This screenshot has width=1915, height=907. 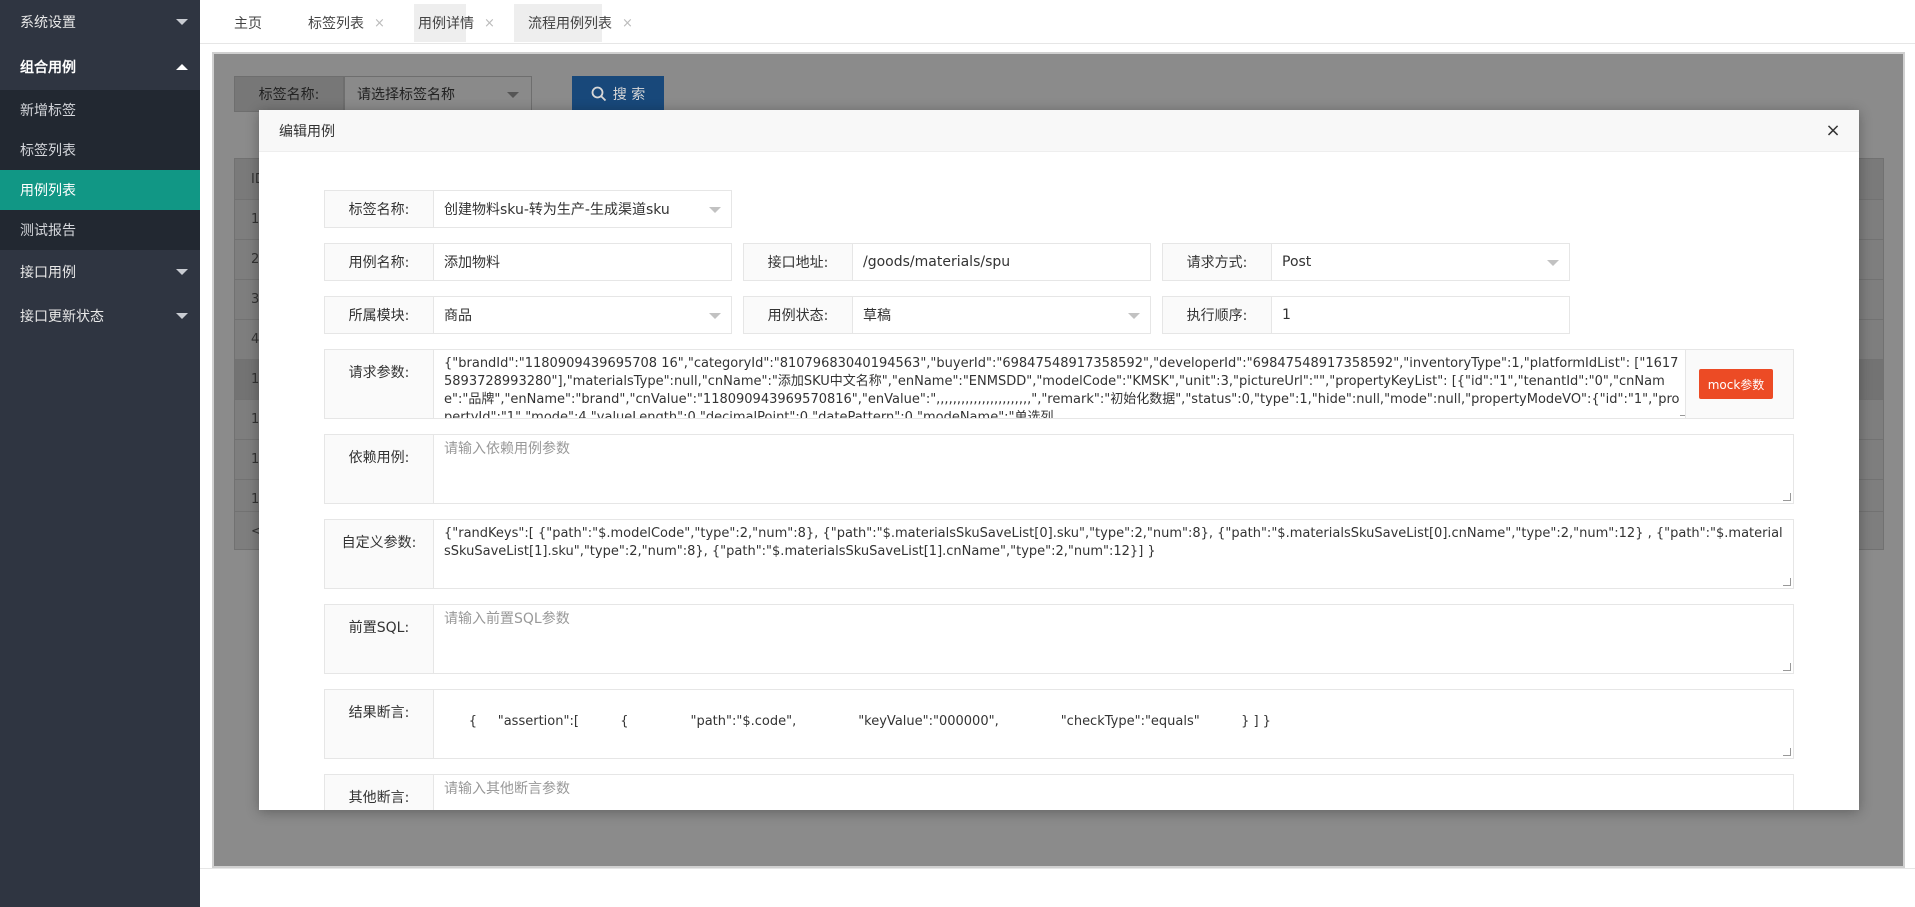 What do you see at coordinates (1114, 469) in the screenshot?
I see `depend-cases-textarea: 请输入依赖用例参数` at bounding box center [1114, 469].